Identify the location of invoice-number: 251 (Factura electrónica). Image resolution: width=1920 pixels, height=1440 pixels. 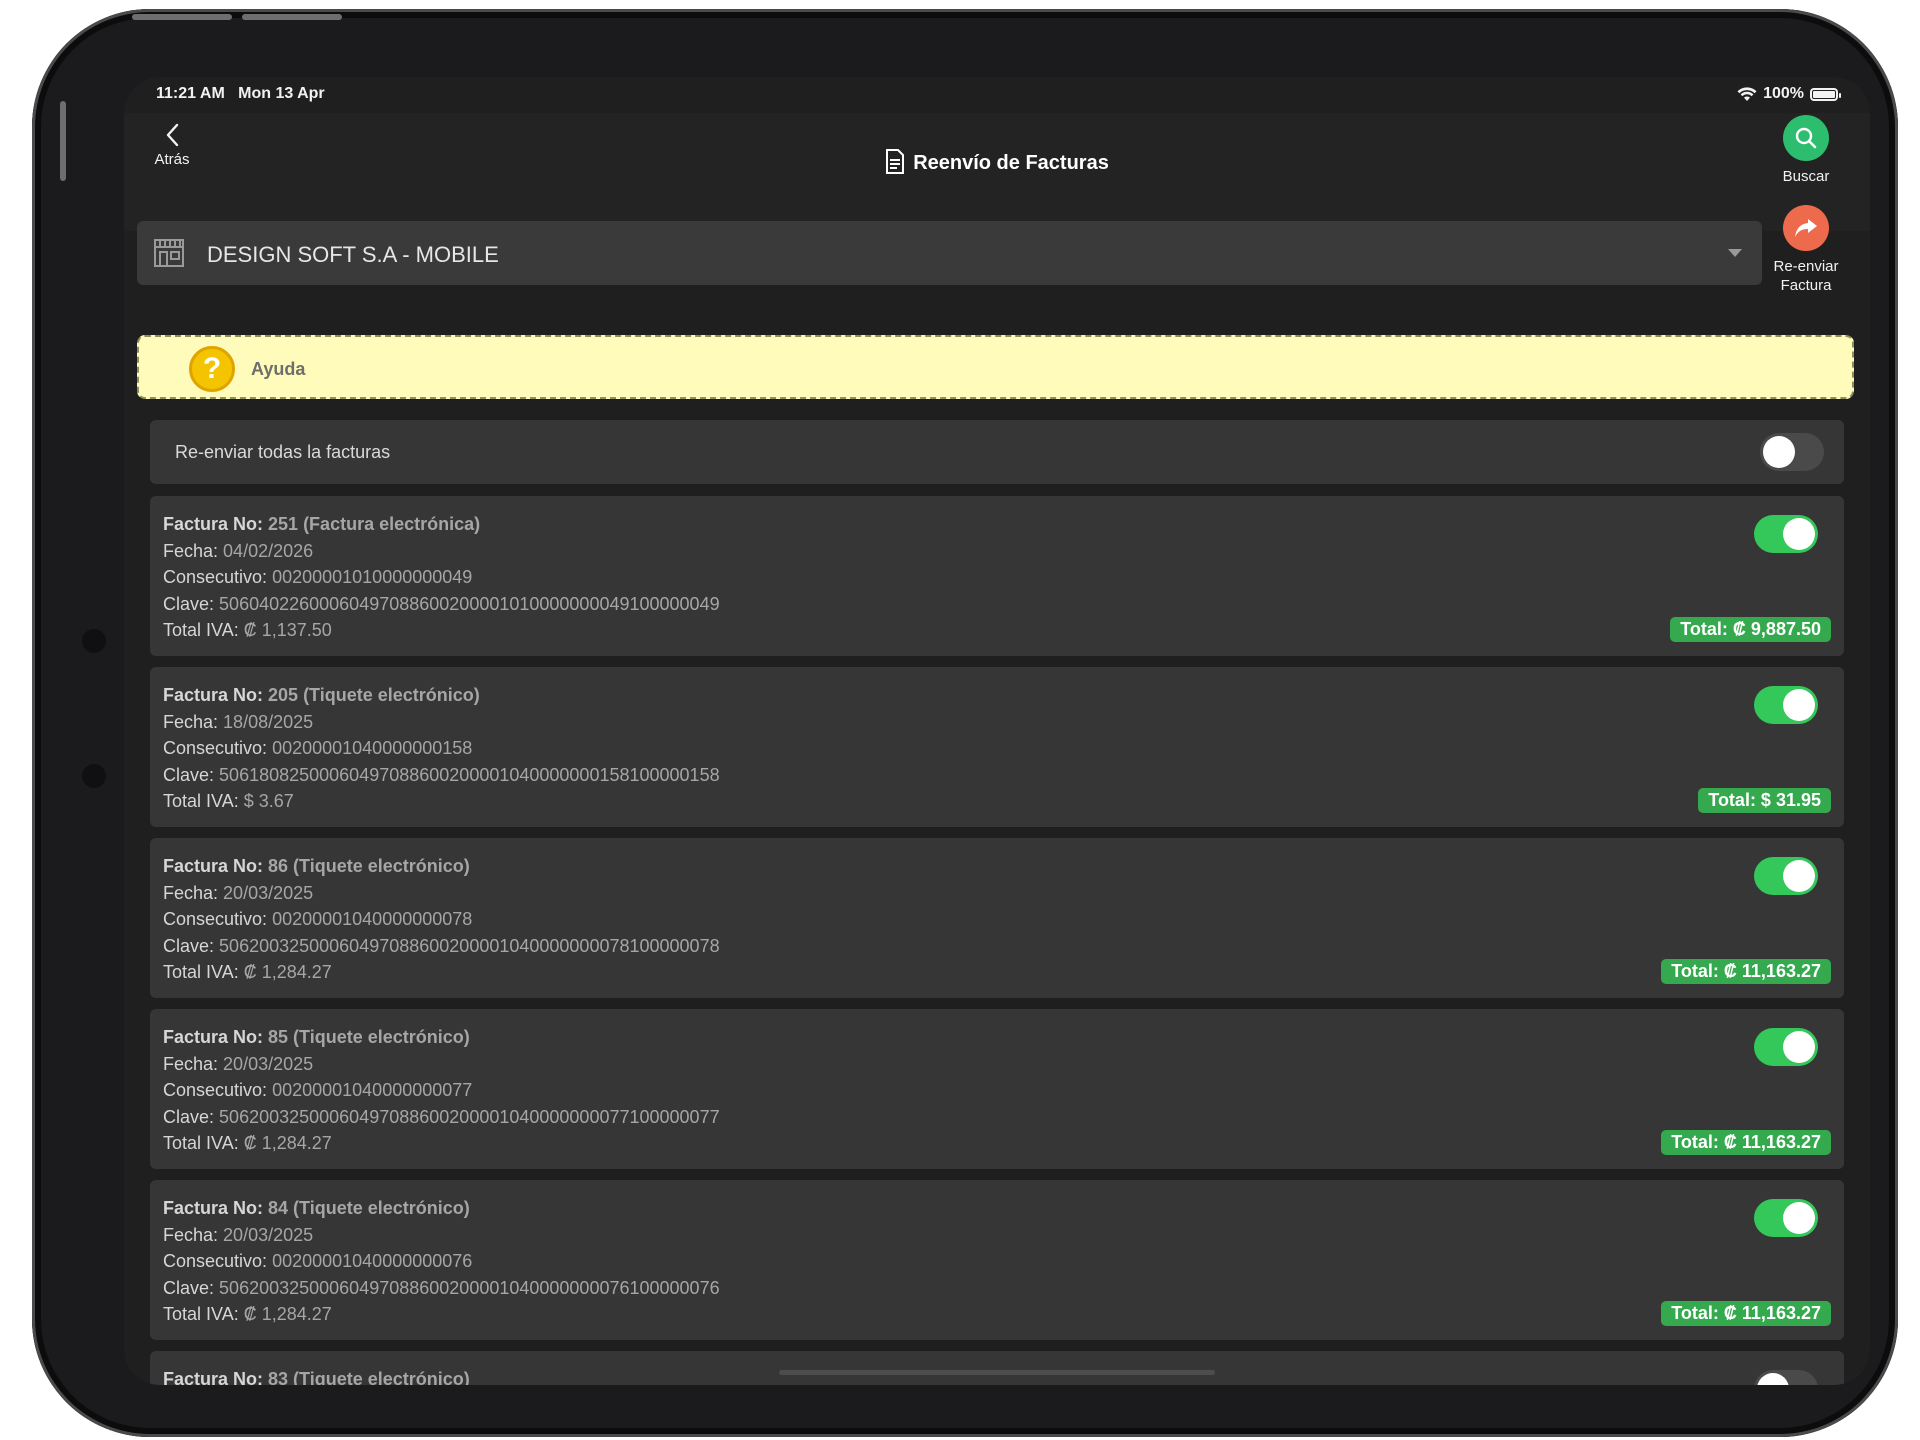
(374, 524).